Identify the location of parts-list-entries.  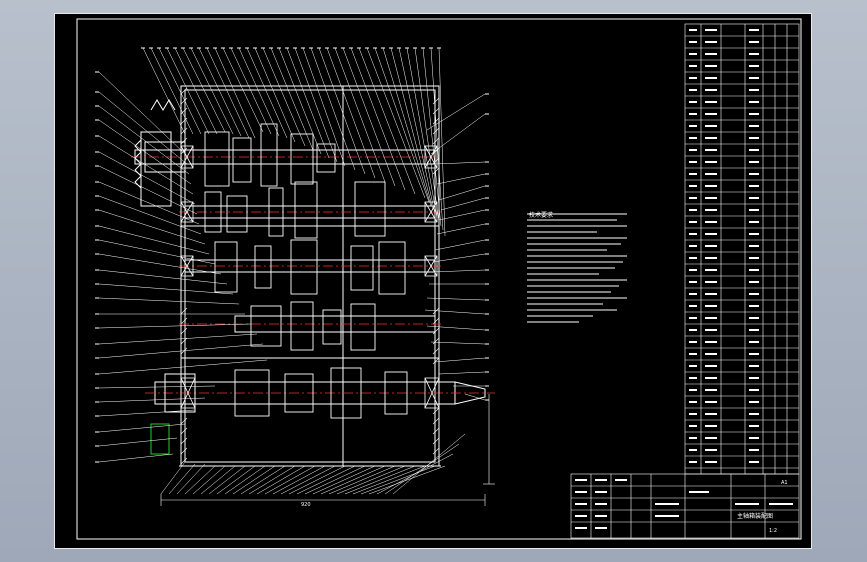
(724, 246).